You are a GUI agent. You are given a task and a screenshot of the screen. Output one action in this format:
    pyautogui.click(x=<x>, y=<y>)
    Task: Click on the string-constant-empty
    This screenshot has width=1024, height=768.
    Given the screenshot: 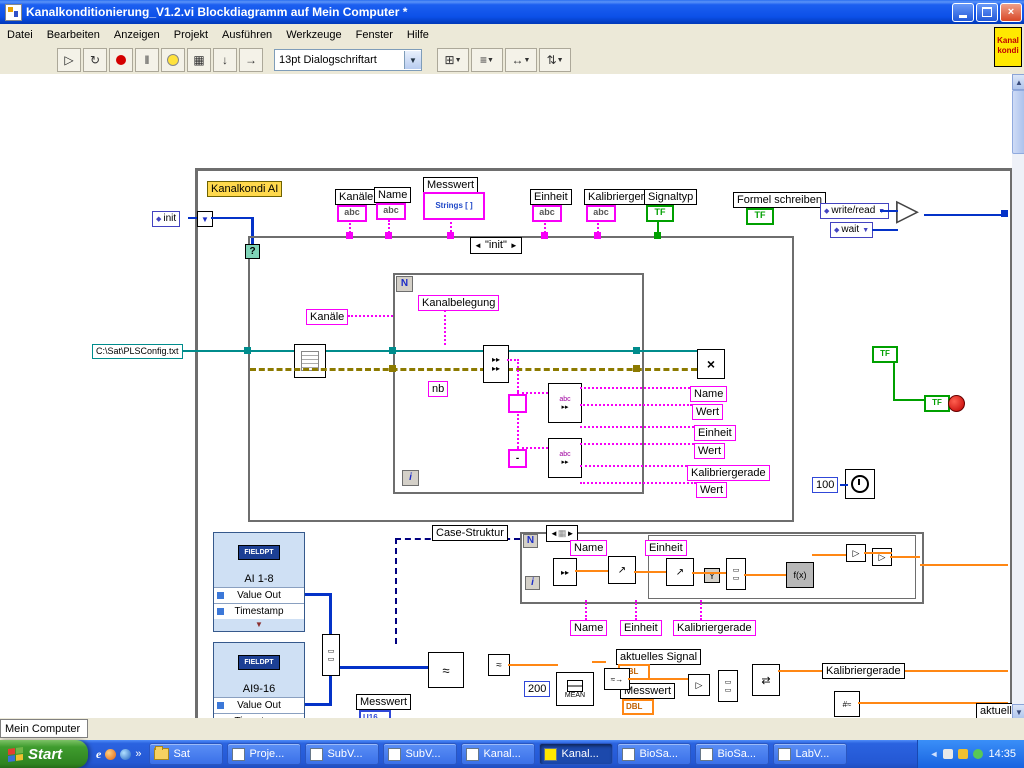 What is the action you would take?
    pyautogui.click(x=517, y=403)
    